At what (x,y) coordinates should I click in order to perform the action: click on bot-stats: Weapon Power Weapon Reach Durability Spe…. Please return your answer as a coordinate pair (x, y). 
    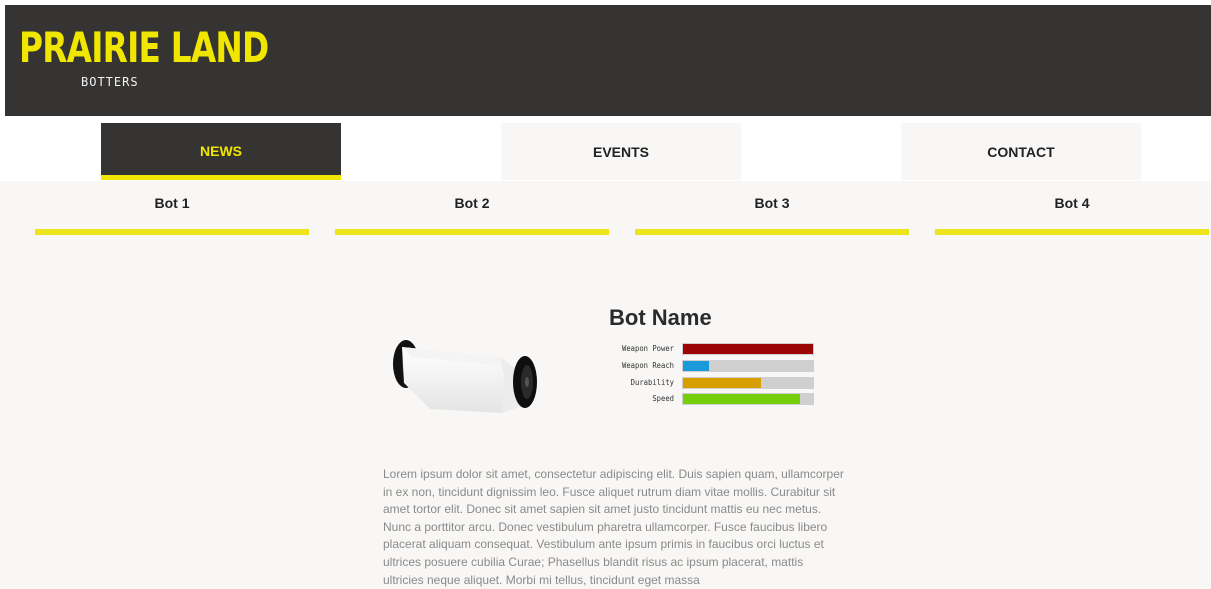
    Looking at the image, I should click on (710, 375).